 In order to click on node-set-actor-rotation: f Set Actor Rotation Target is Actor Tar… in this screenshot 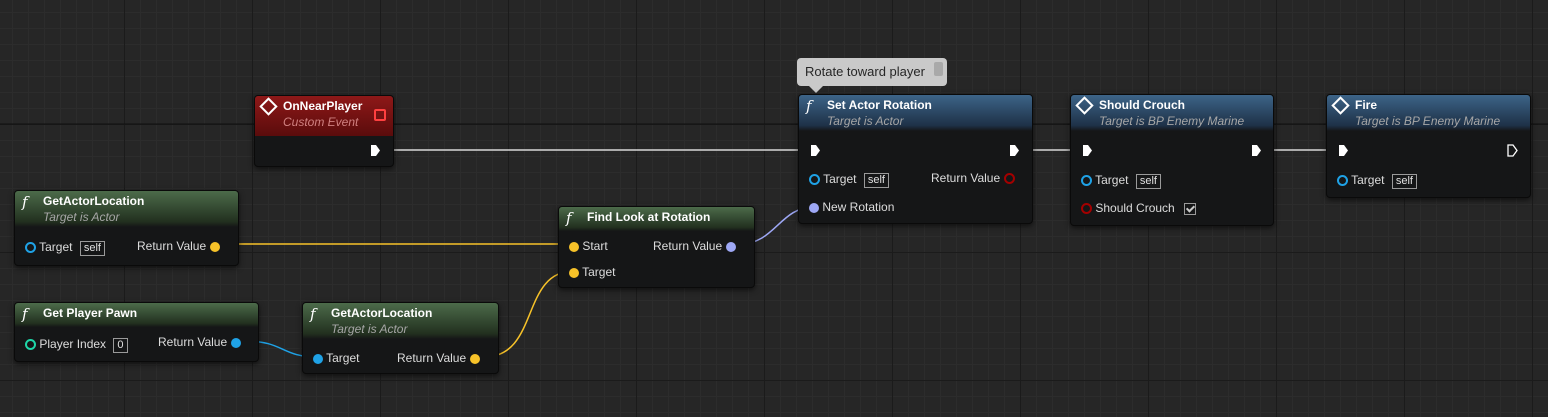, I will do `click(915, 159)`.